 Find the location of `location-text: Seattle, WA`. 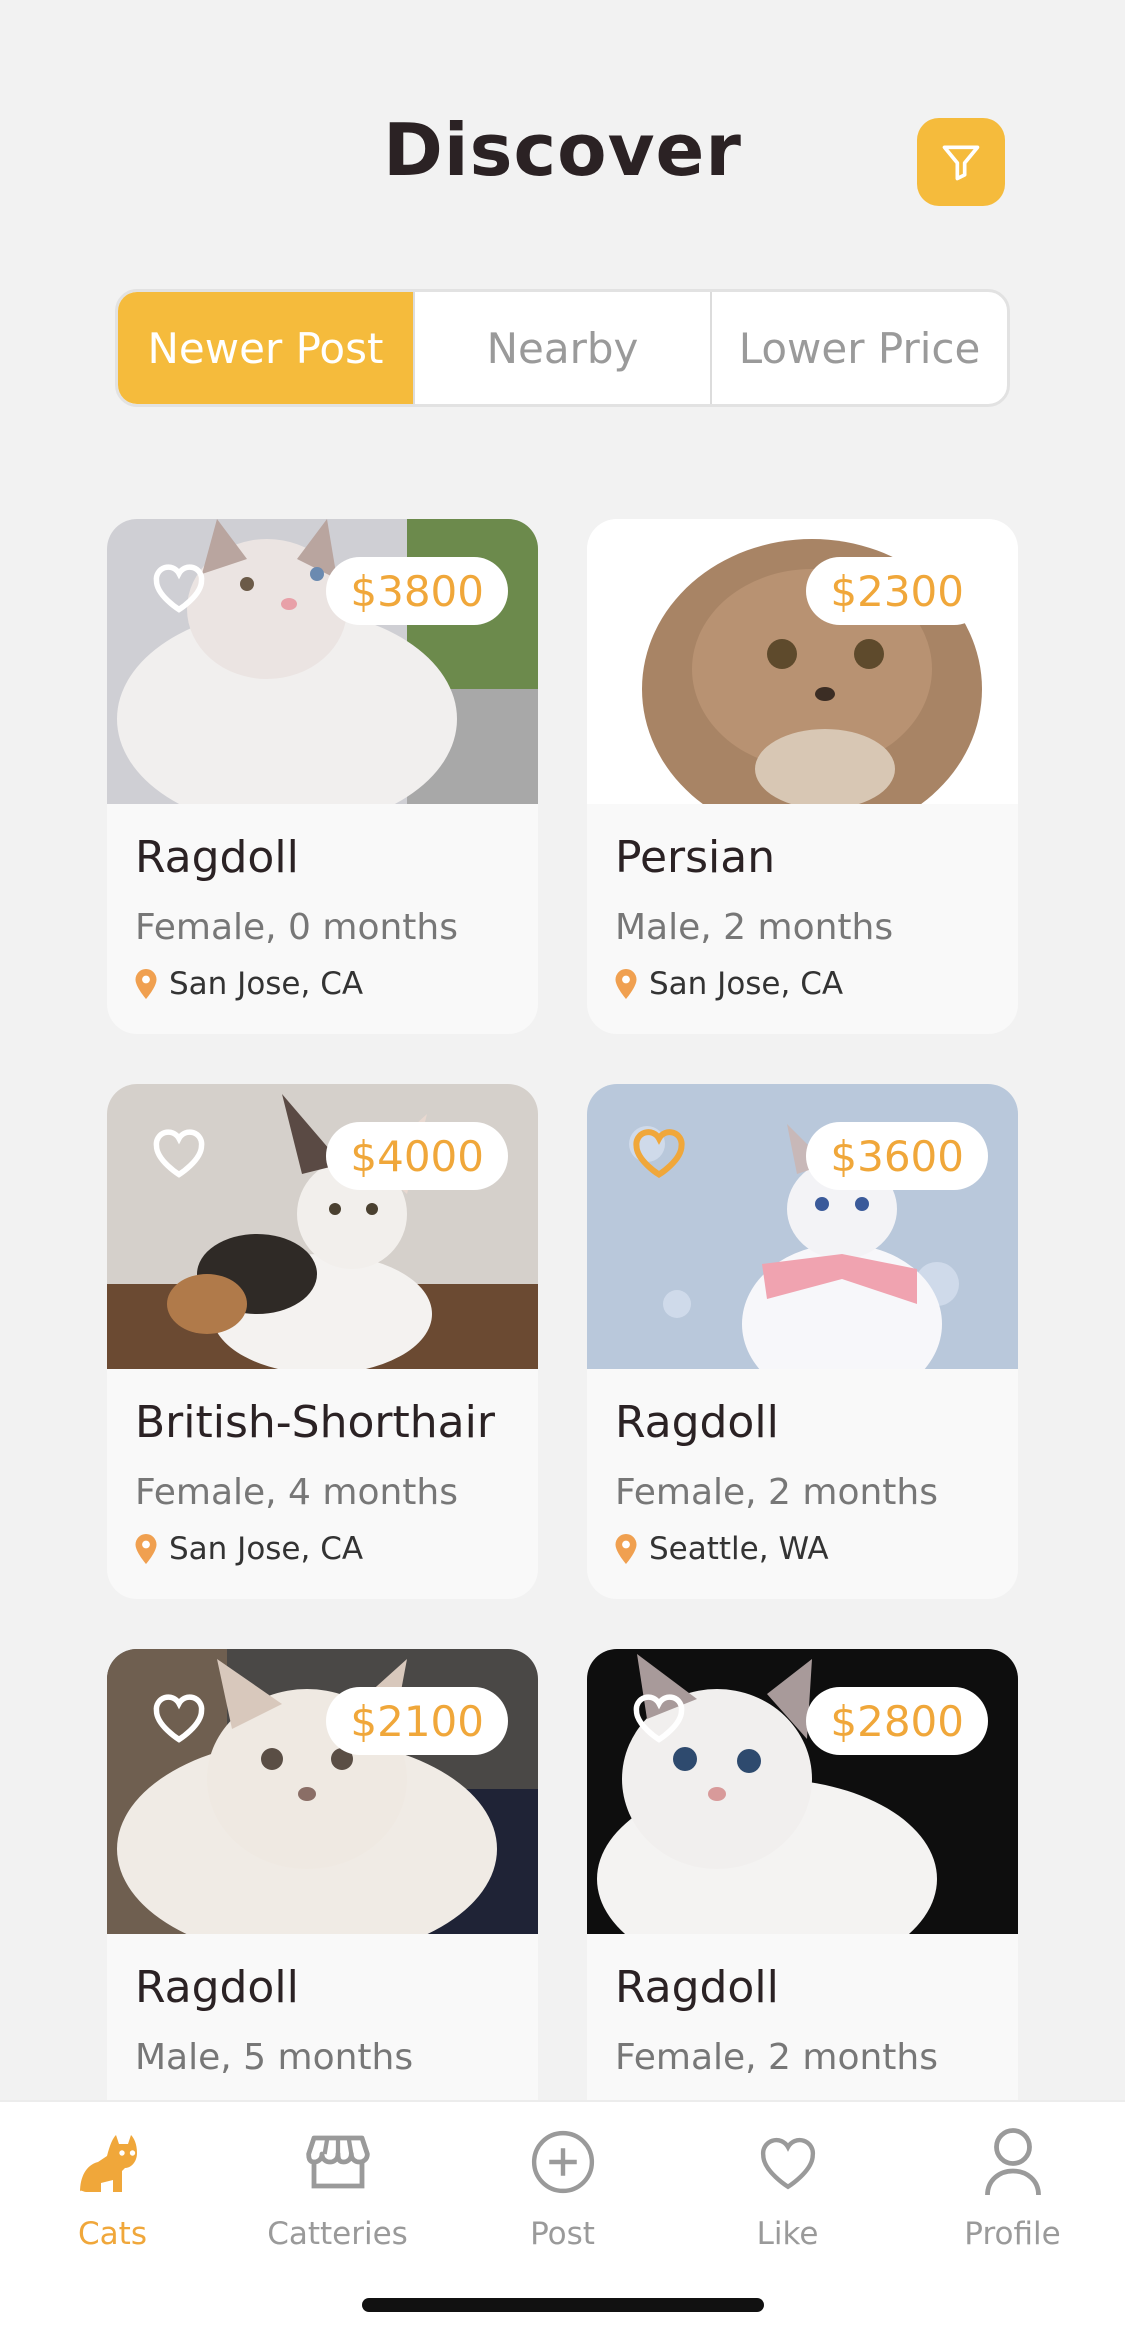

location-text: Seattle, WA is located at coordinates (739, 1549).